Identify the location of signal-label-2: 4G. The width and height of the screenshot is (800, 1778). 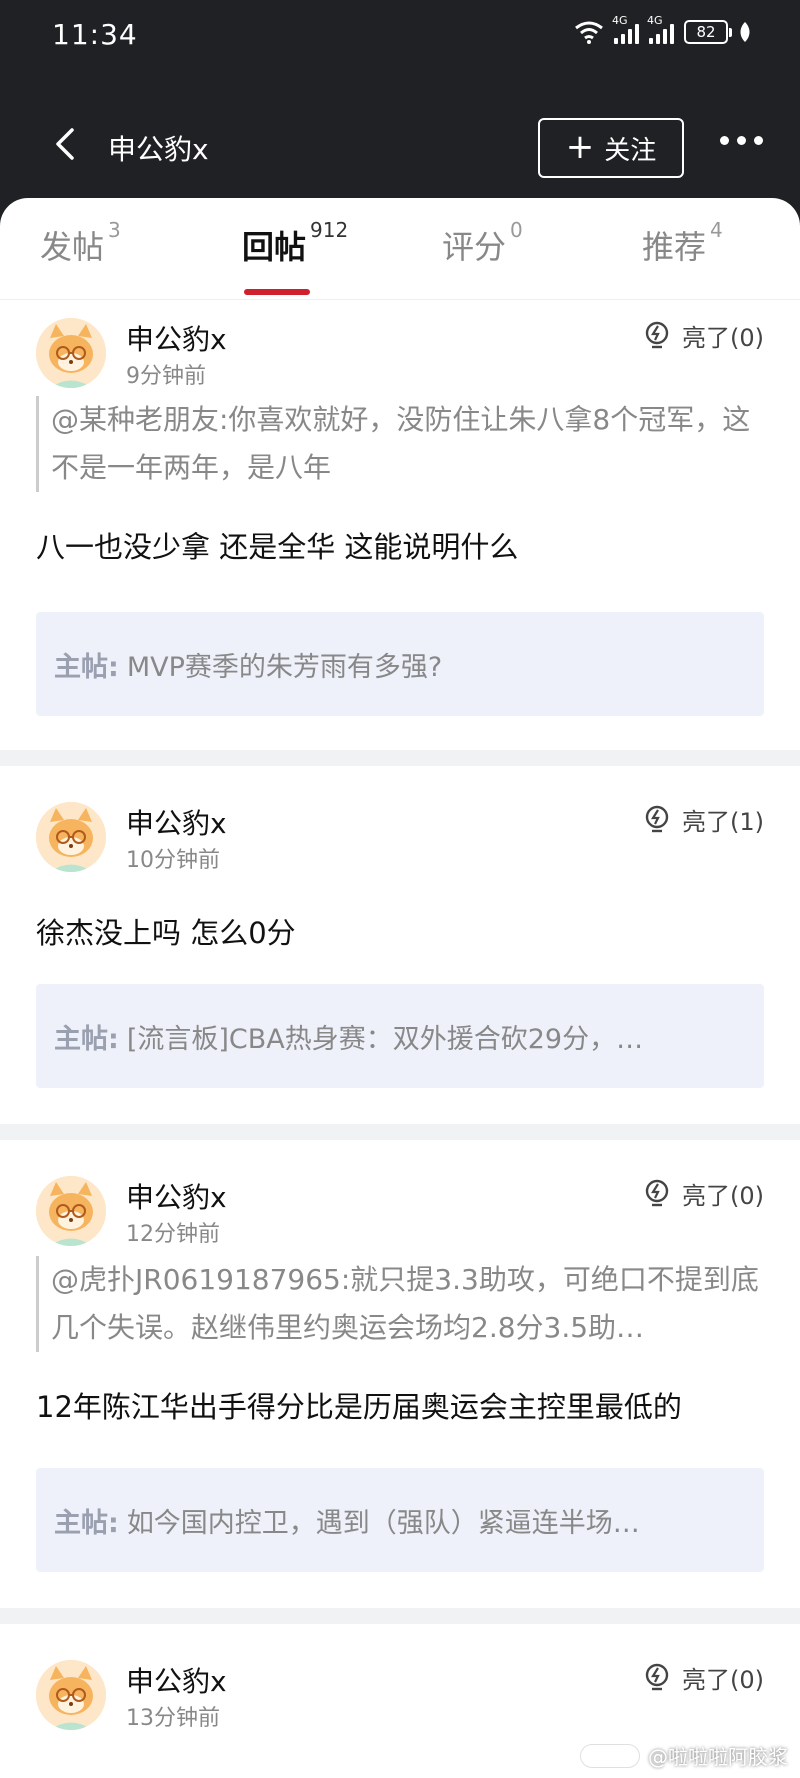
(655, 20).